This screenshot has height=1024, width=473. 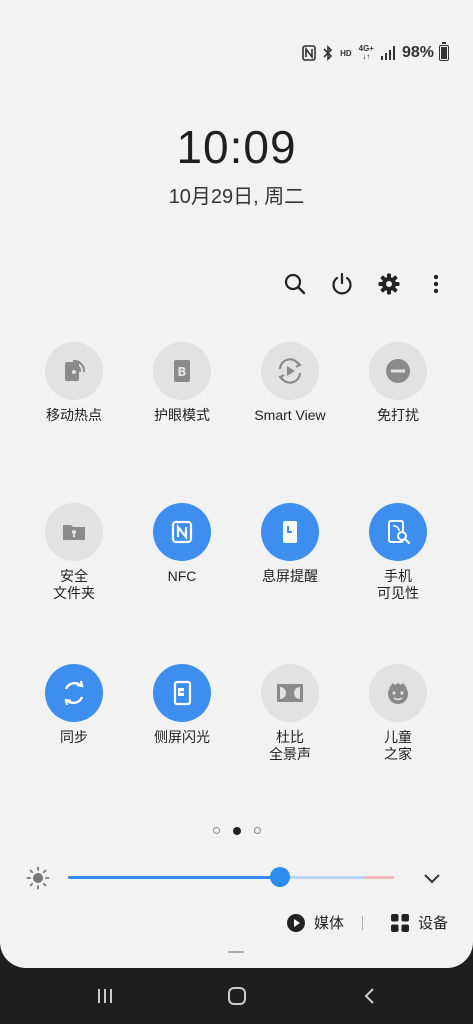 I want to click on brightness-icon, so click(x=38, y=878).